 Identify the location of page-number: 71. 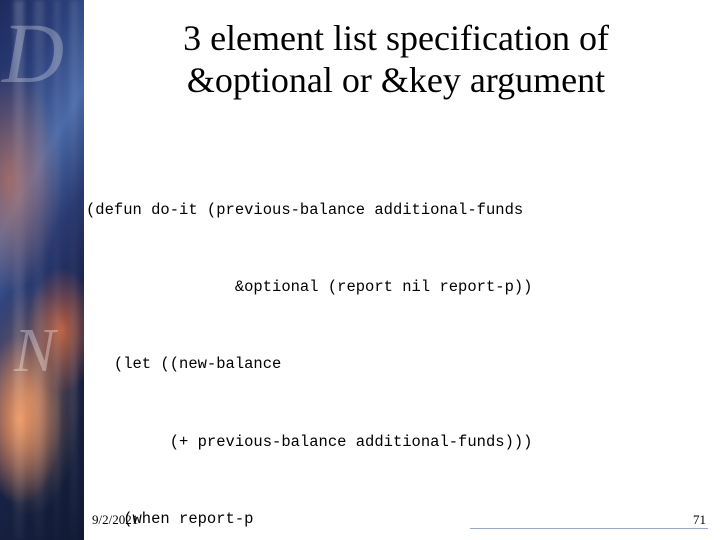
(699, 519).